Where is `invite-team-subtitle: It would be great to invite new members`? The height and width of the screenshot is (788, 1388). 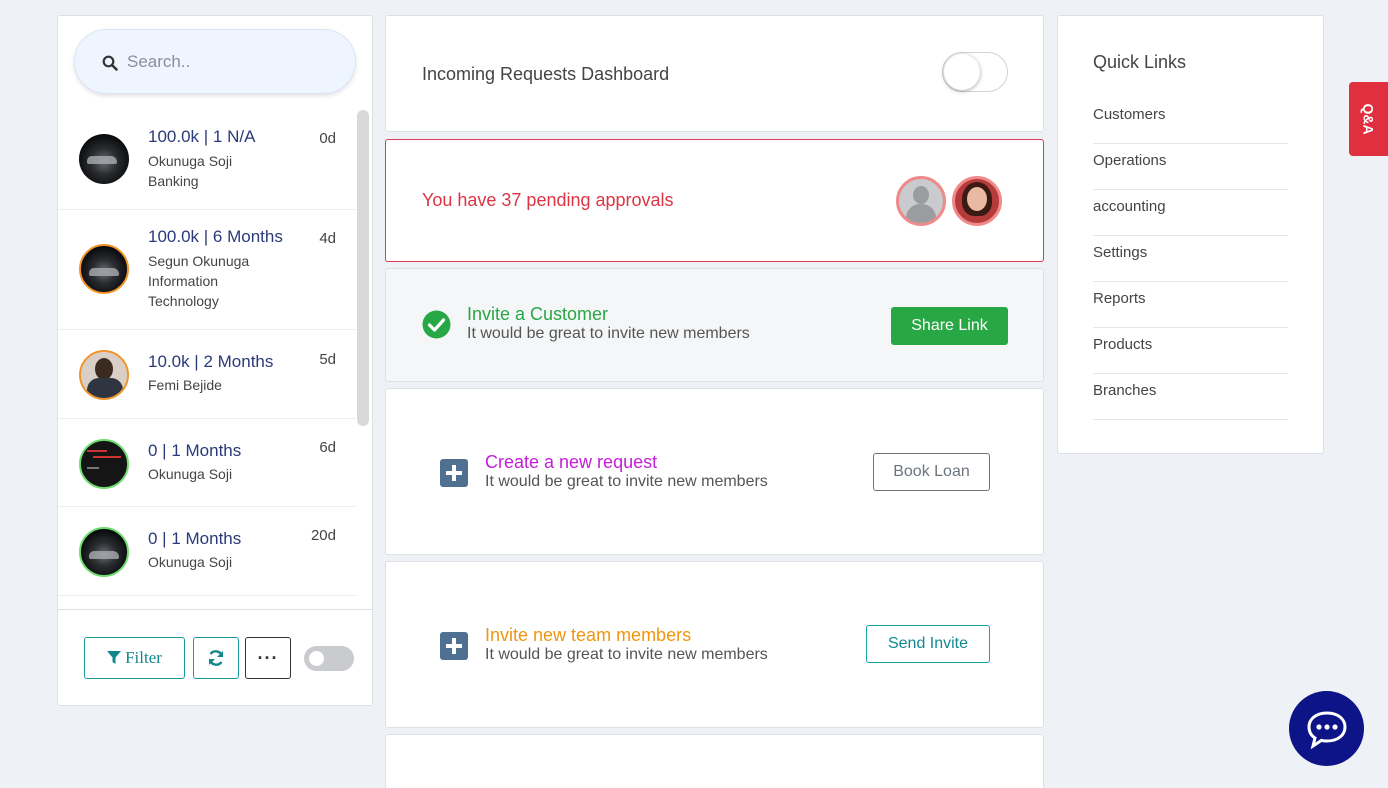 invite-team-subtitle: It would be great to invite new members is located at coordinates (626, 654).